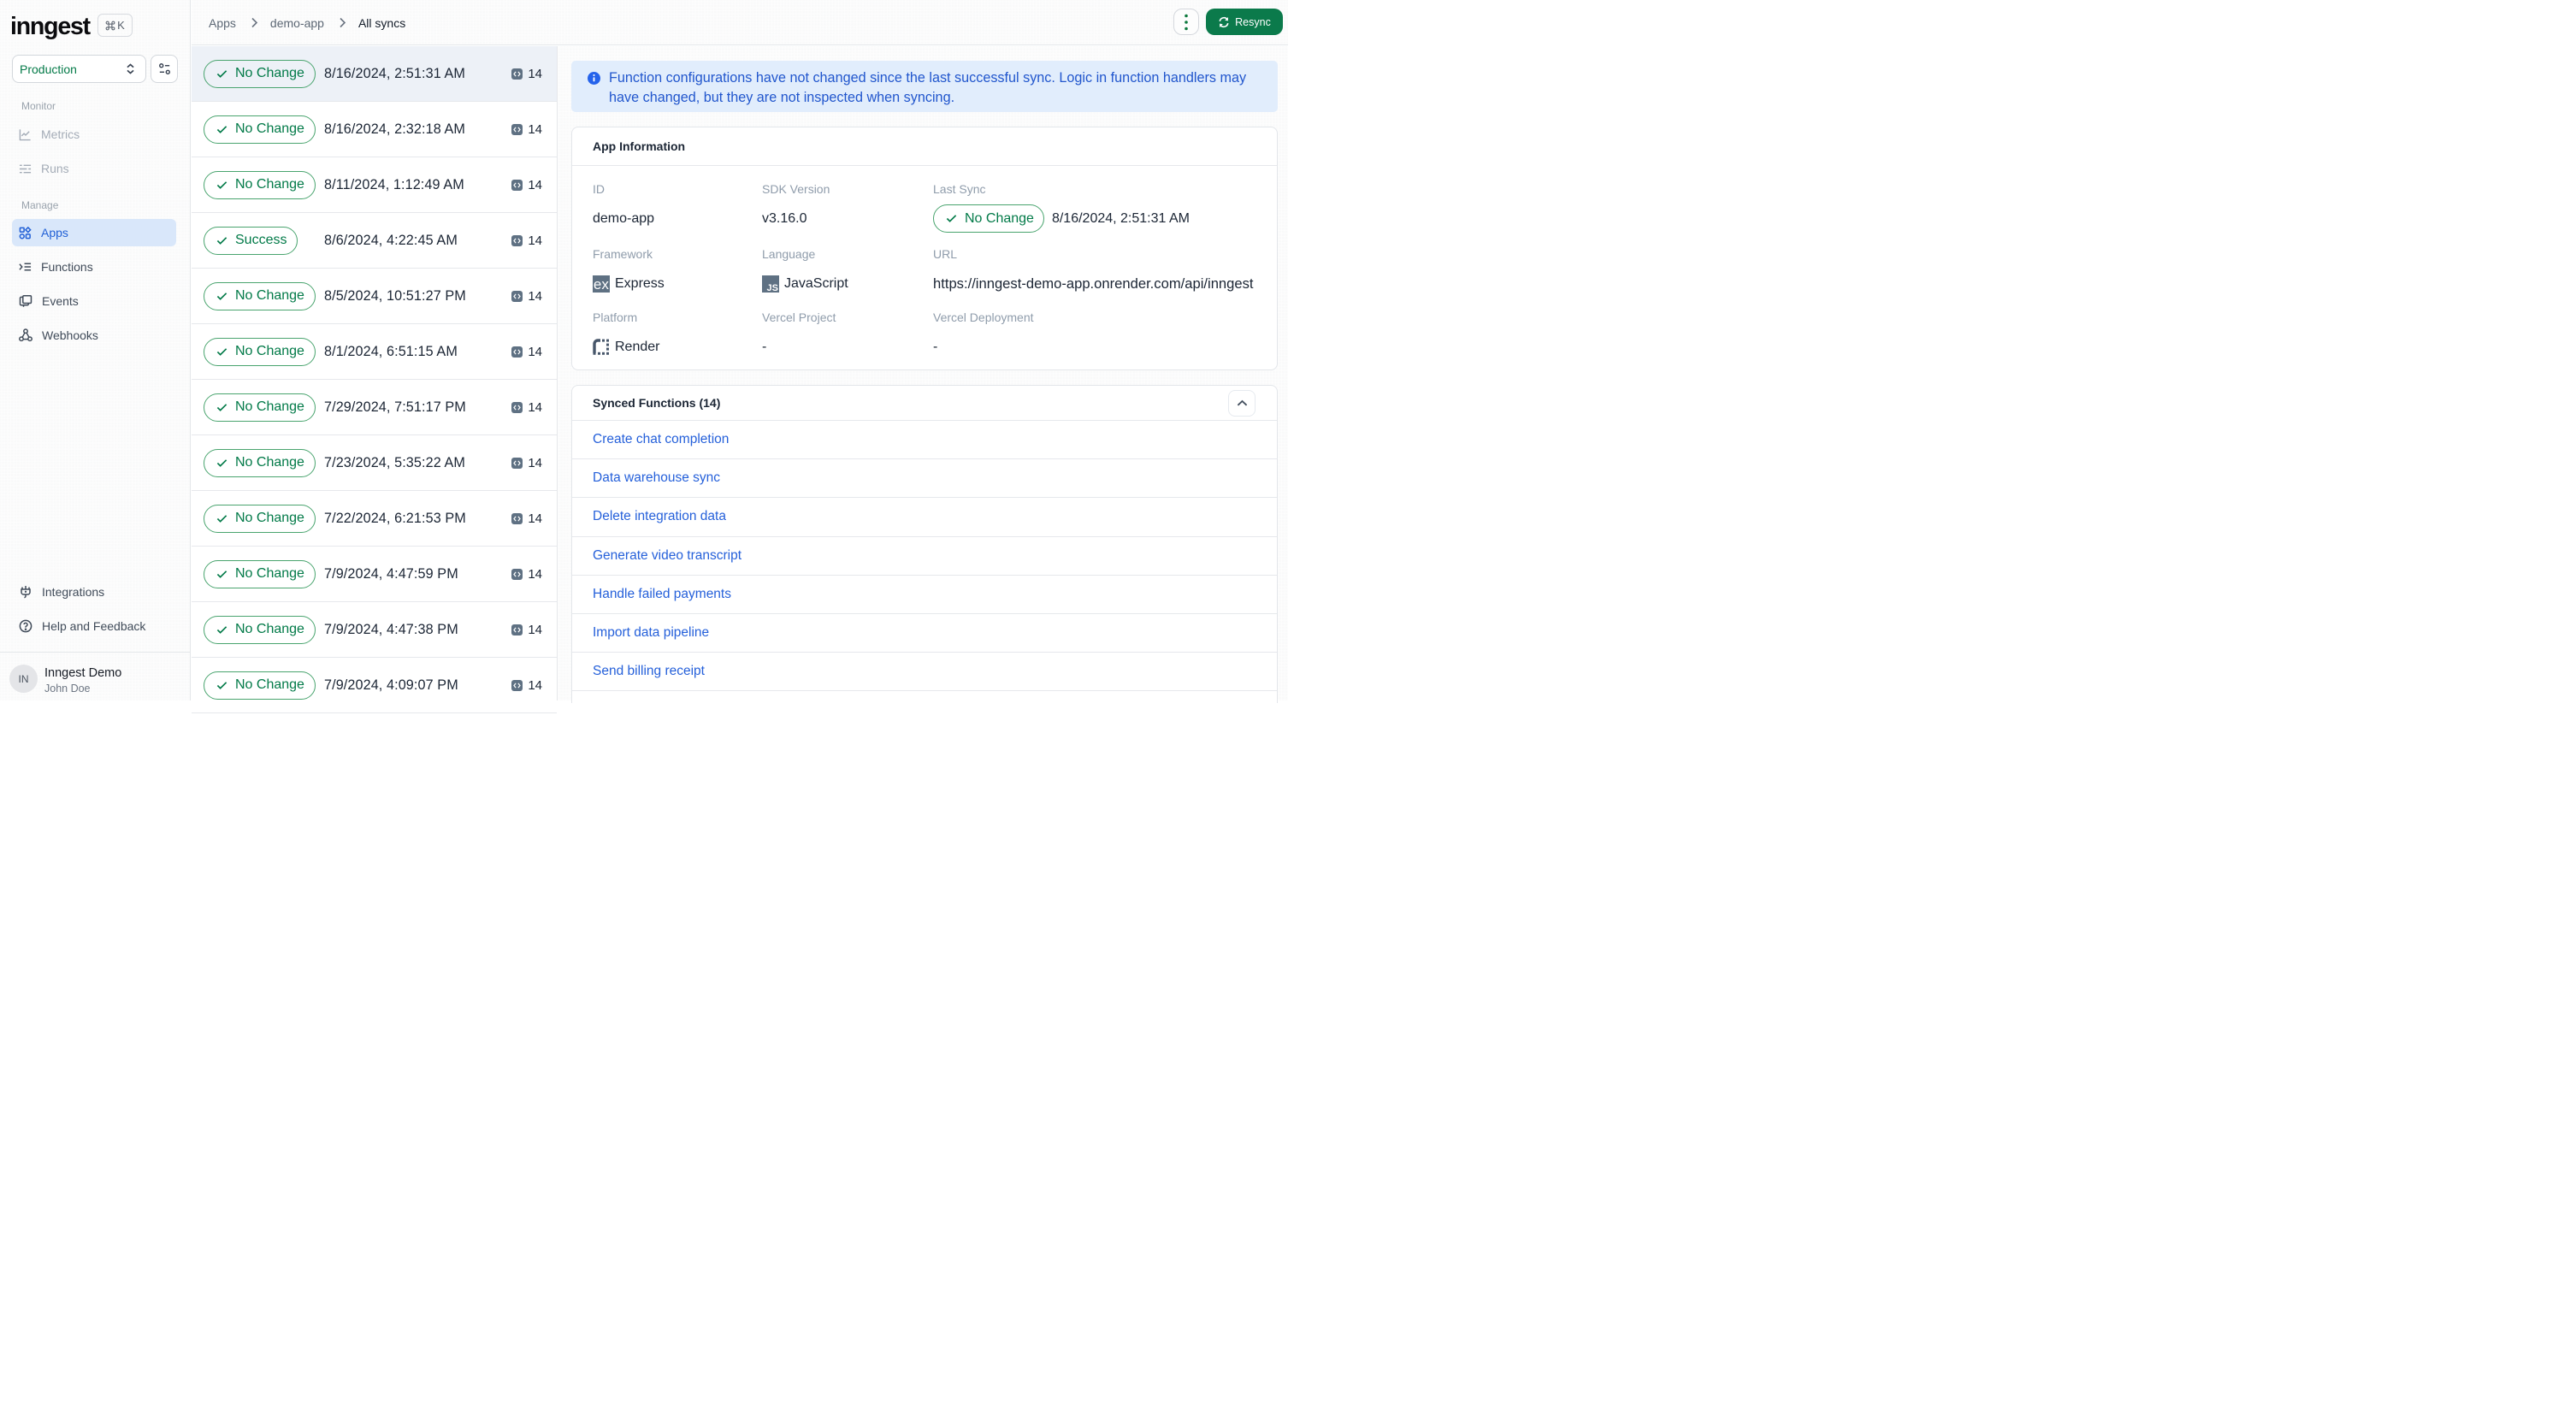 This screenshot has width=2576, height=1401. What do you see at coordinates (601, 284) in the screenshot?
I see `svg-text: ex` at bounding box center [601, 284].